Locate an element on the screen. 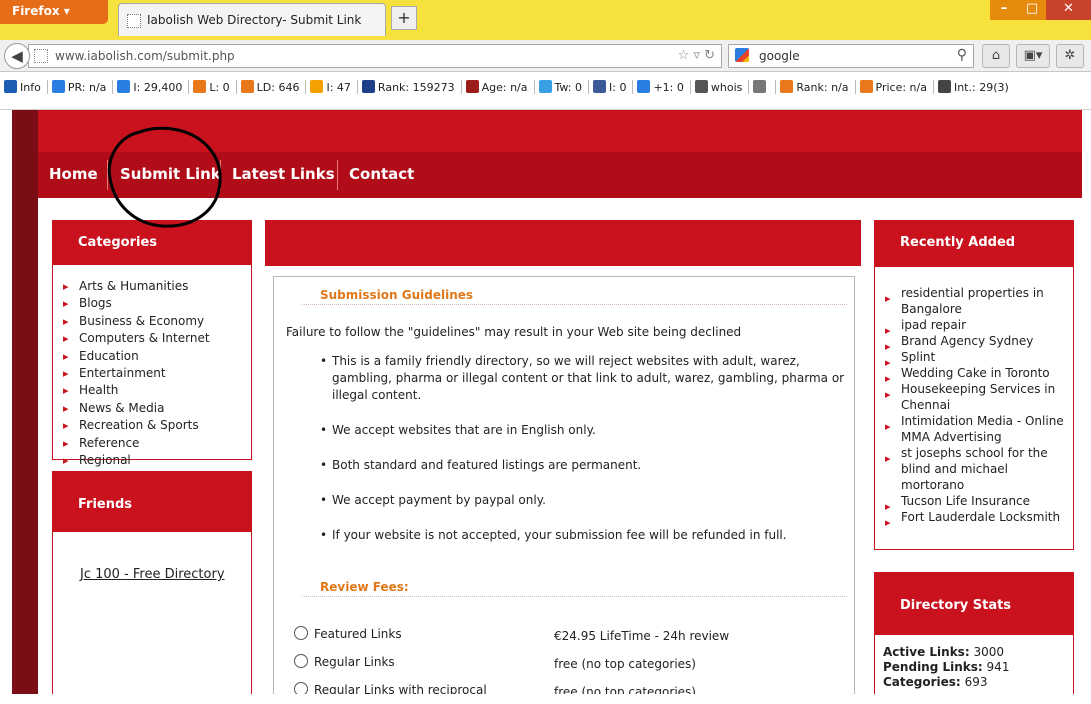  fee-option-reciprocal: Regular Links with reciprocal is located at coordinates (390, 688).